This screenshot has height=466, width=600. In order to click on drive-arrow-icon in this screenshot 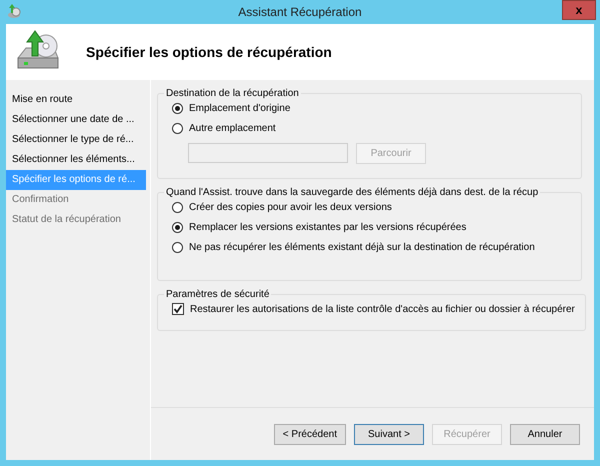, I will do `click(14, 12)`.